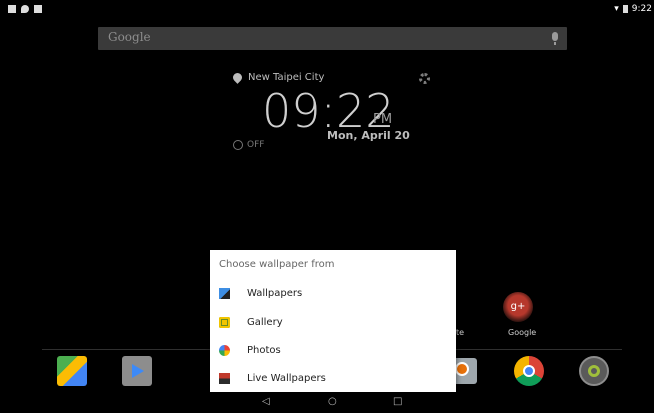 This screenshot has height=413, width=654. I want to click on location-label: New Taipei City, so click(286, 77).